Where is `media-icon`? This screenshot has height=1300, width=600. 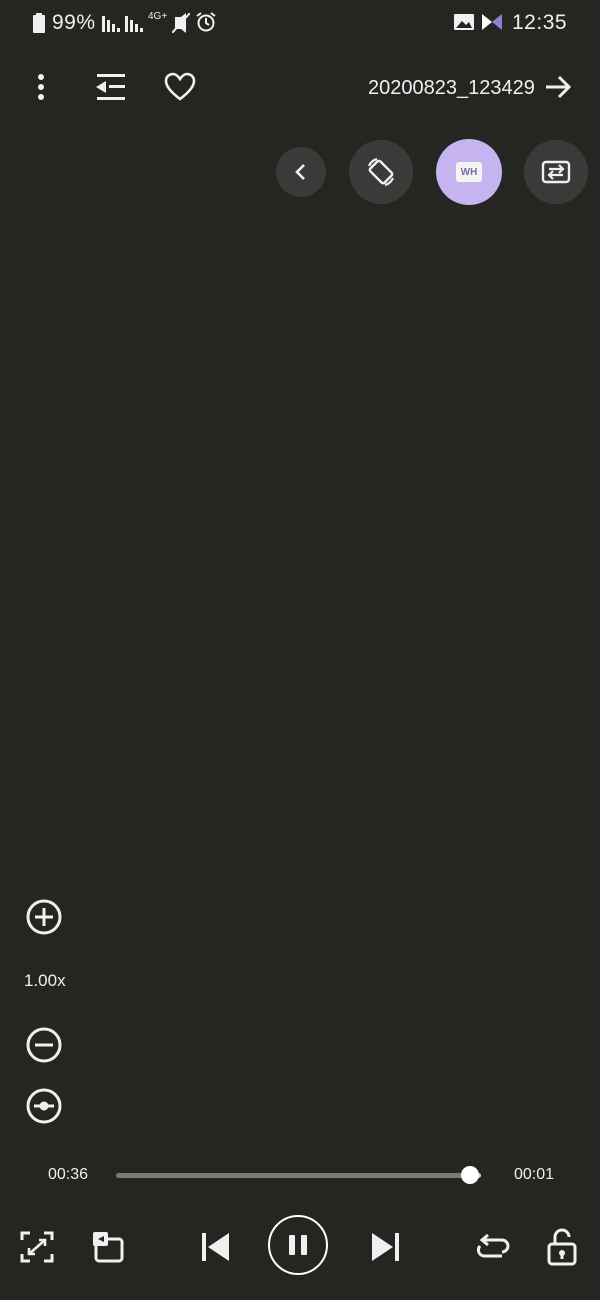
media-icon is located at coordinates (492, 22).